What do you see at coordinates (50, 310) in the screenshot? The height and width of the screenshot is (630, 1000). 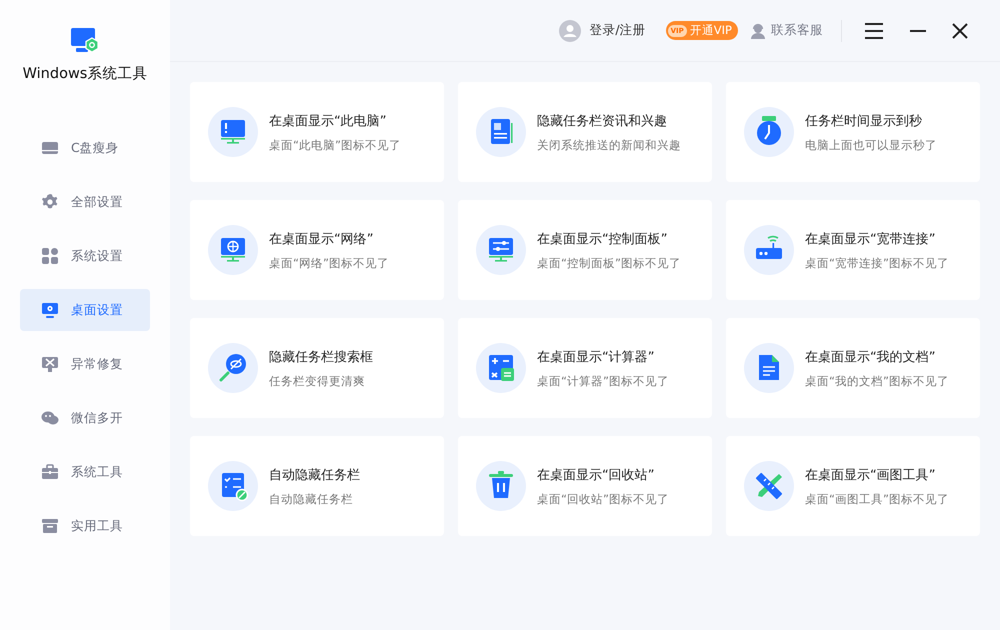 I see `monitor-gear-icon` at bounding box center [50, 310].